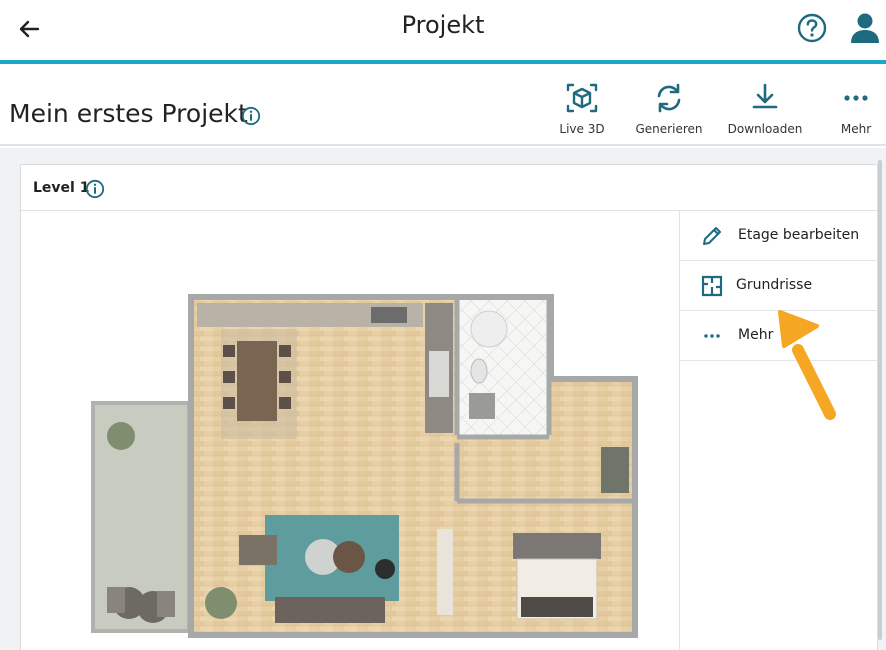 The width and height of the screenshot is (886, 650). I want to click on live-3d-label: Live 3D, so click(582, 129).